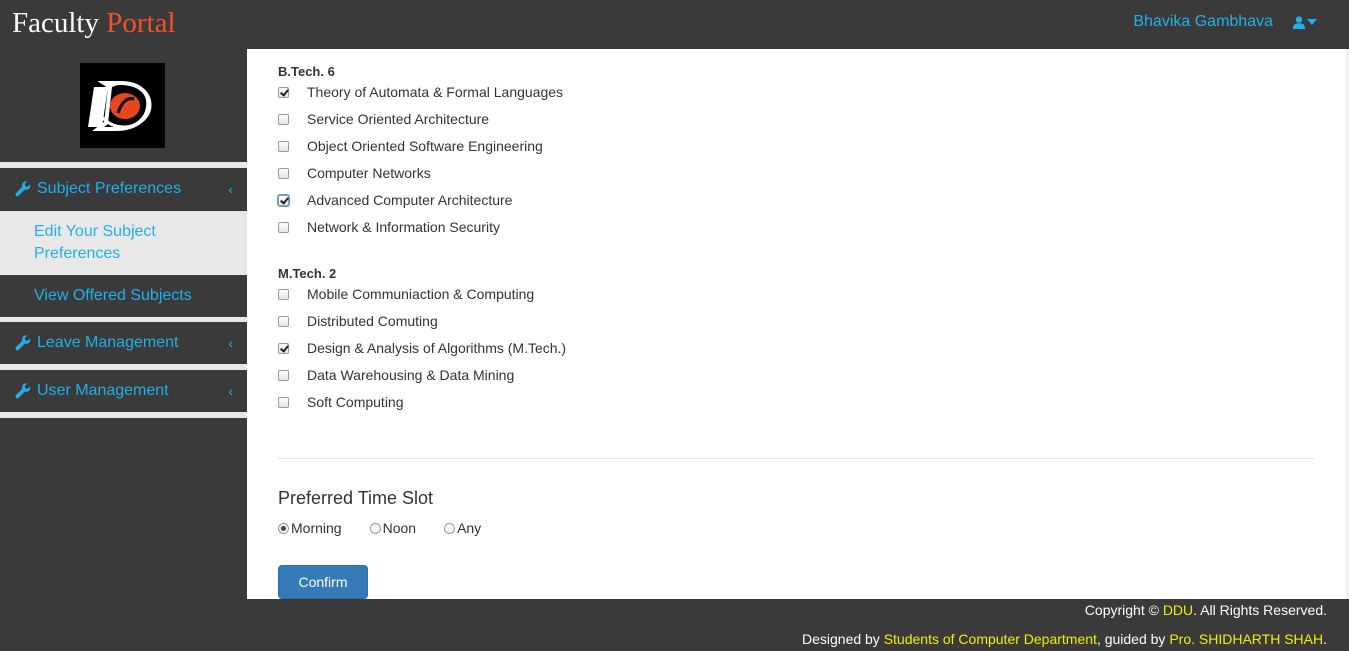 The width and height of the screenshot is (1349, 651). Describe the element at coordinates (306, 71) in the screenshot. I see `group-title-btech: B.Tech. 6` at that location.